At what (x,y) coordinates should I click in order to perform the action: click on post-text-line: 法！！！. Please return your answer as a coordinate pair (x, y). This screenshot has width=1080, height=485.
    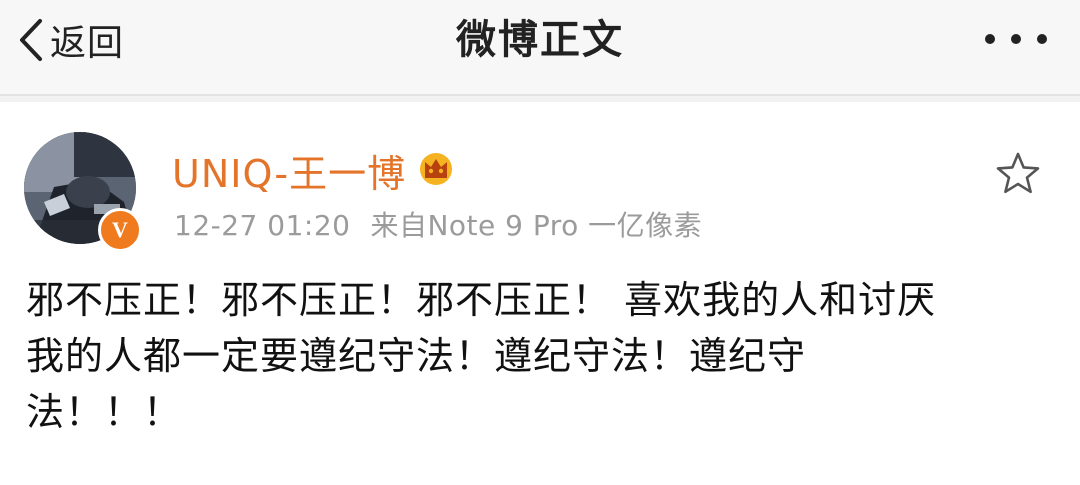
    Looking at the image, I should click on (104, 412).